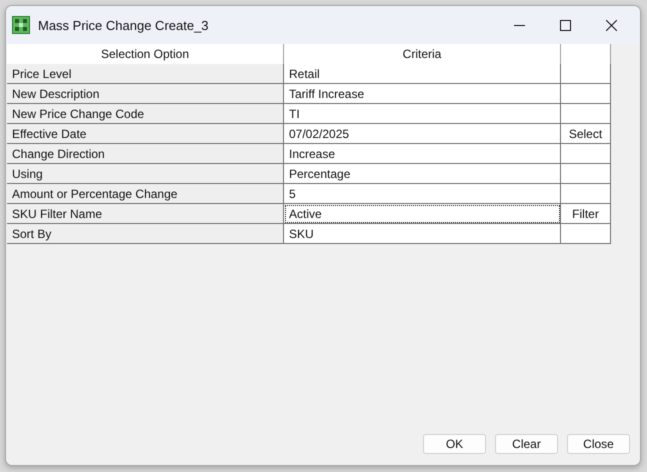  Describe the element at coordinates (586, 214) in the screenshot. I see `table-button: Filter` at that location.